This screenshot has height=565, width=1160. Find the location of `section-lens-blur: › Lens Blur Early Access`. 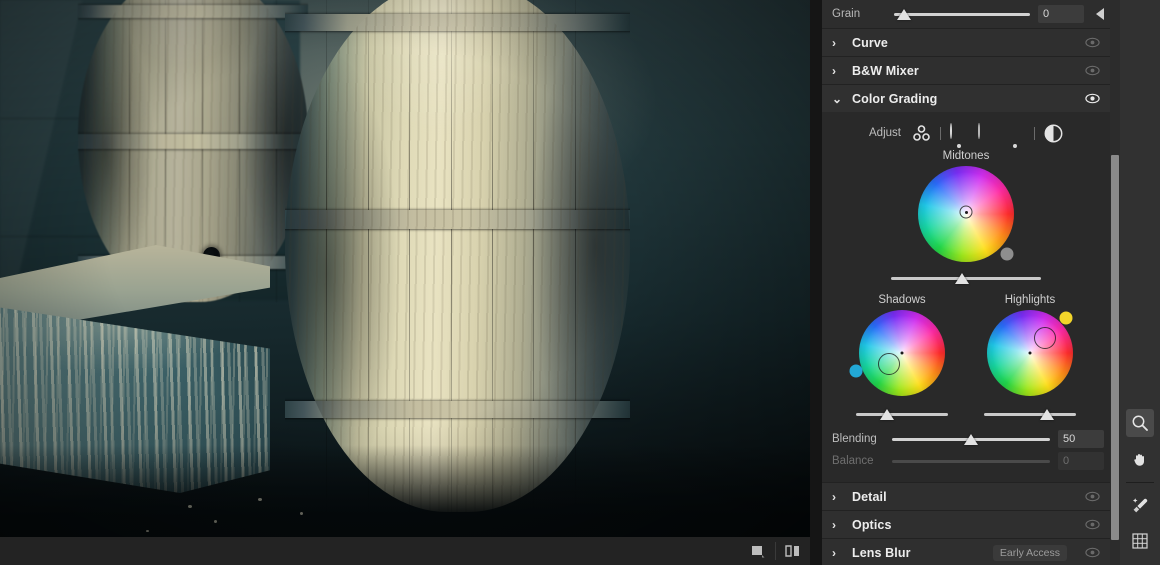

section-lens-blur: › Lens Blur Early Access is located at coordinates (966, 551).